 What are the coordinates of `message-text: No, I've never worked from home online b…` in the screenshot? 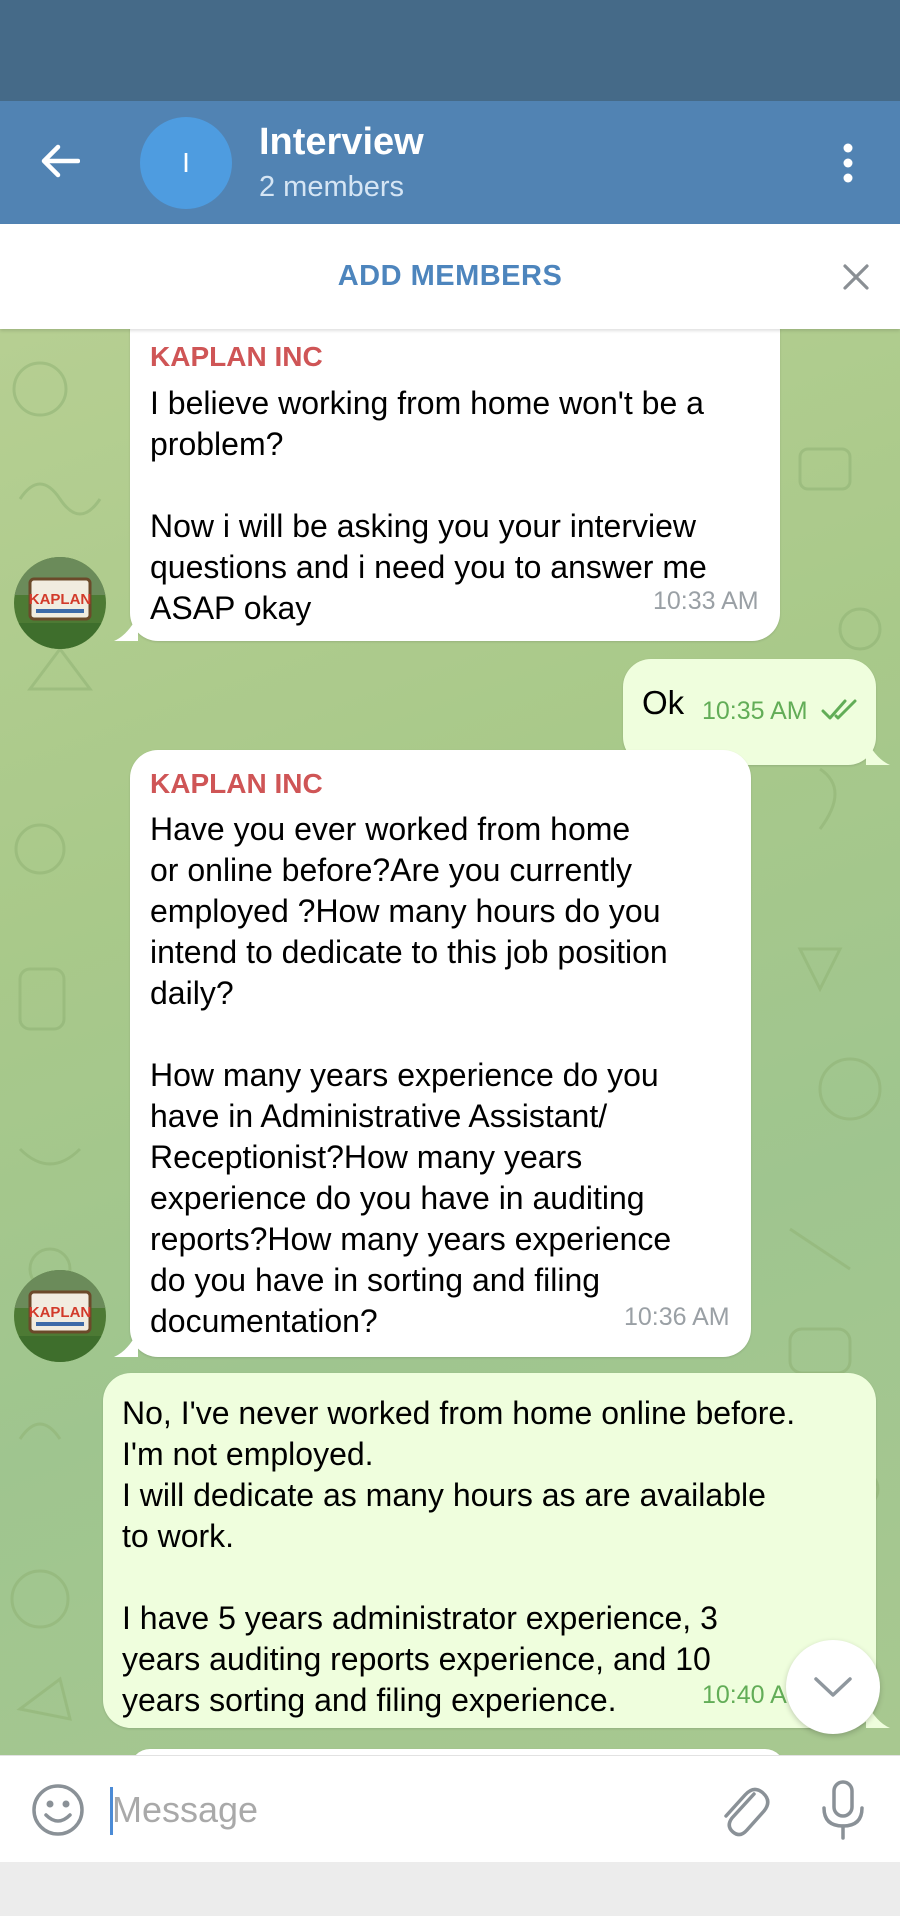 It's located at (459, 1556).